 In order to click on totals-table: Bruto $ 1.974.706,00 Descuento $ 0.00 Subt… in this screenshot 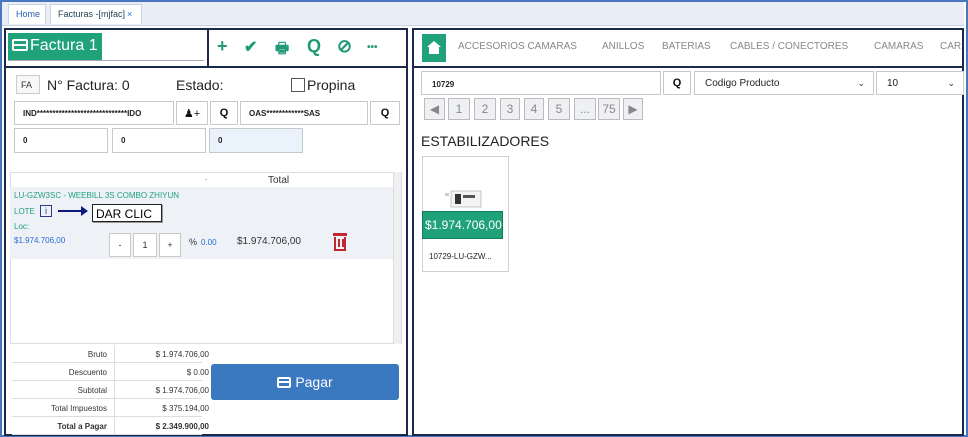, I will do `click(110, 390)`.